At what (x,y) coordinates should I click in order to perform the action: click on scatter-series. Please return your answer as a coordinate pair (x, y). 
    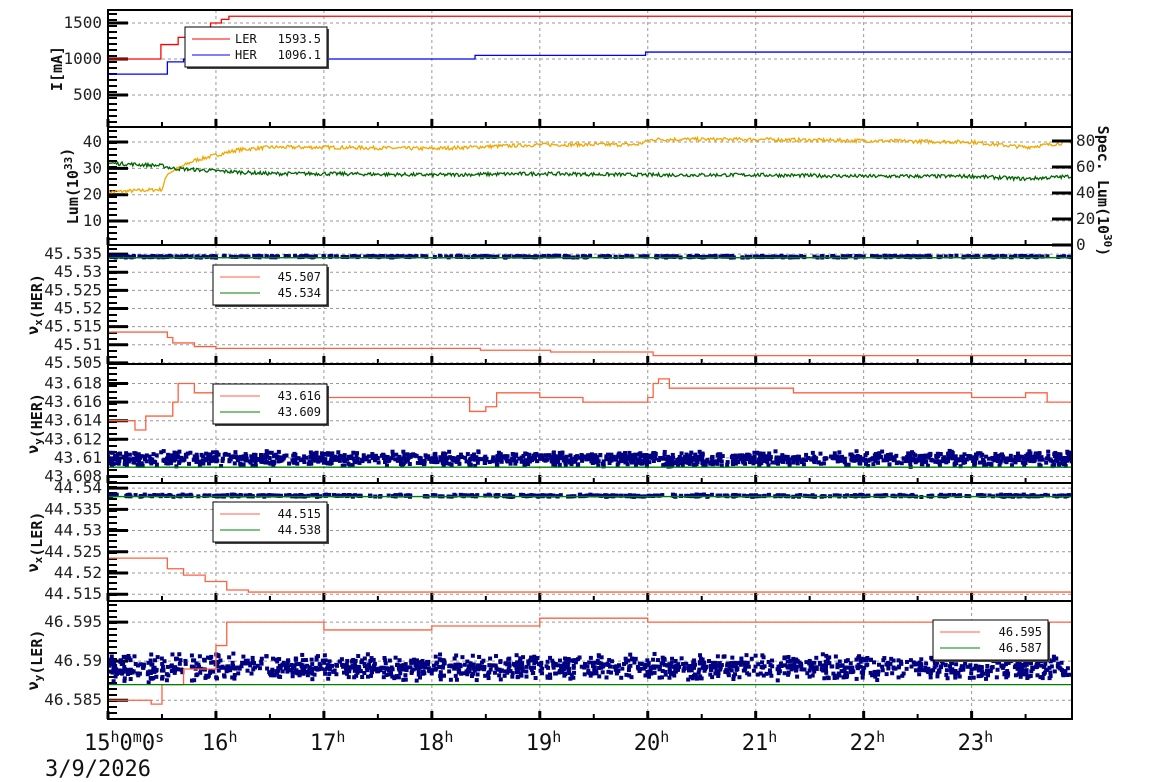
    Looking at the image, I should click on (590, 256).